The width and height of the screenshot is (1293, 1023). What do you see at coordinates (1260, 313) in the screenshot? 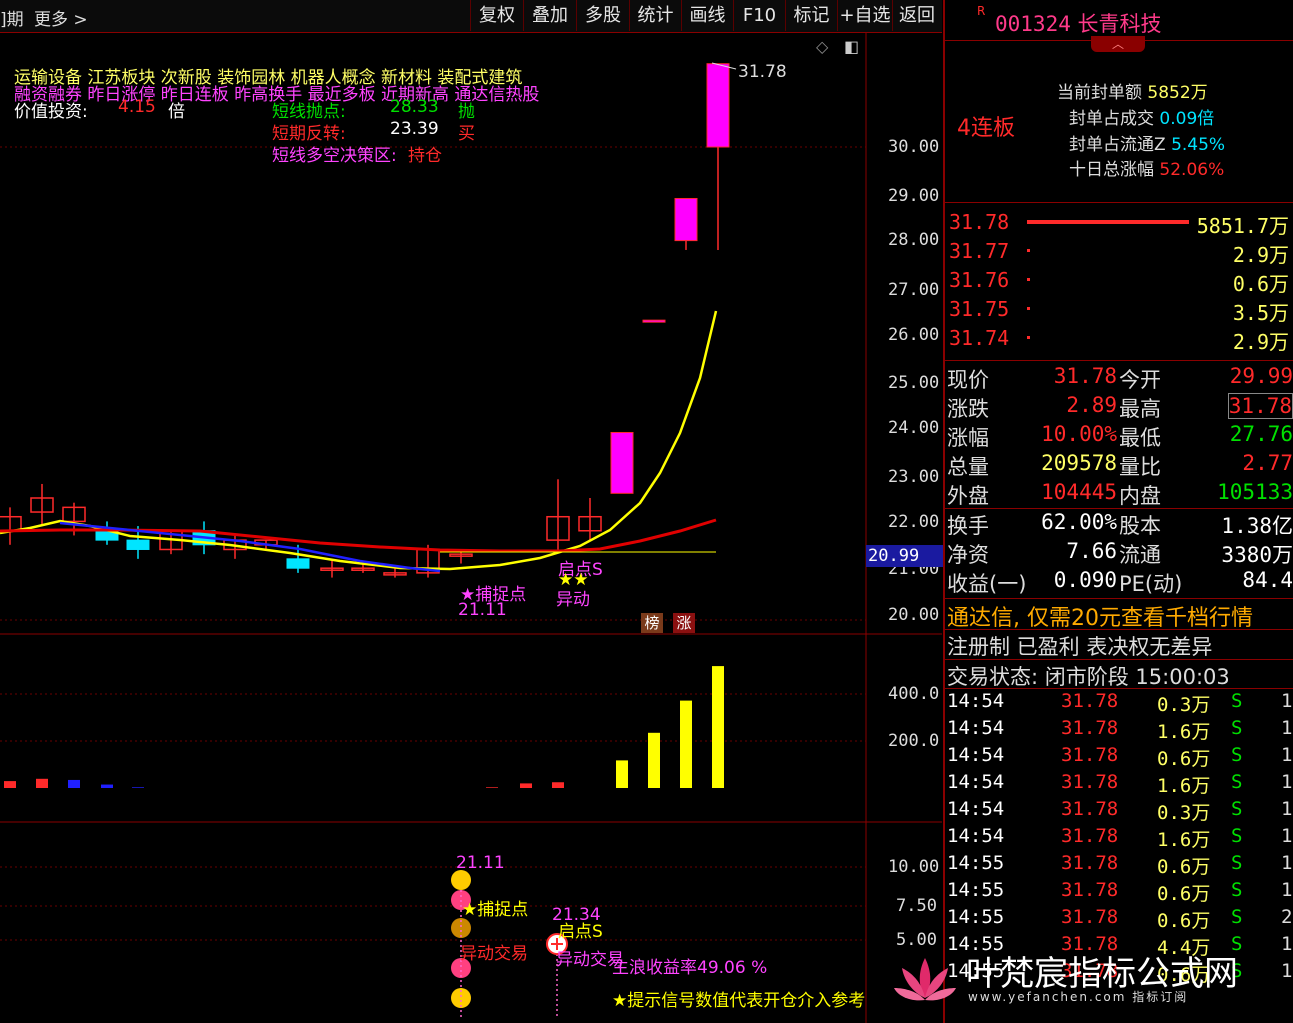
I see `bid-volume: 3.5万` at bounding box center [1260, 313].